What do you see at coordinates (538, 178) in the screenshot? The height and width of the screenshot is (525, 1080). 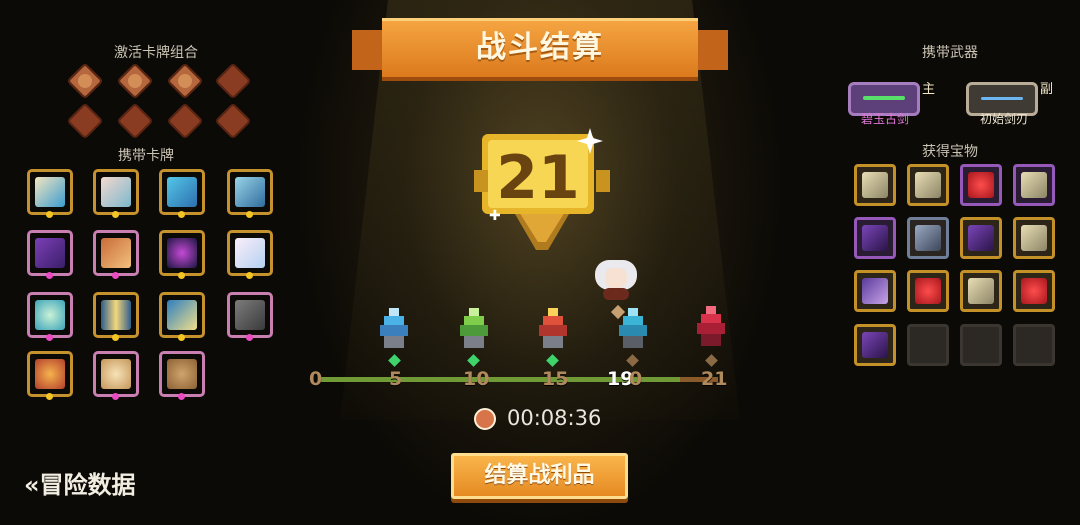 I see `score-value: 21` at bounding box center [538, 178].